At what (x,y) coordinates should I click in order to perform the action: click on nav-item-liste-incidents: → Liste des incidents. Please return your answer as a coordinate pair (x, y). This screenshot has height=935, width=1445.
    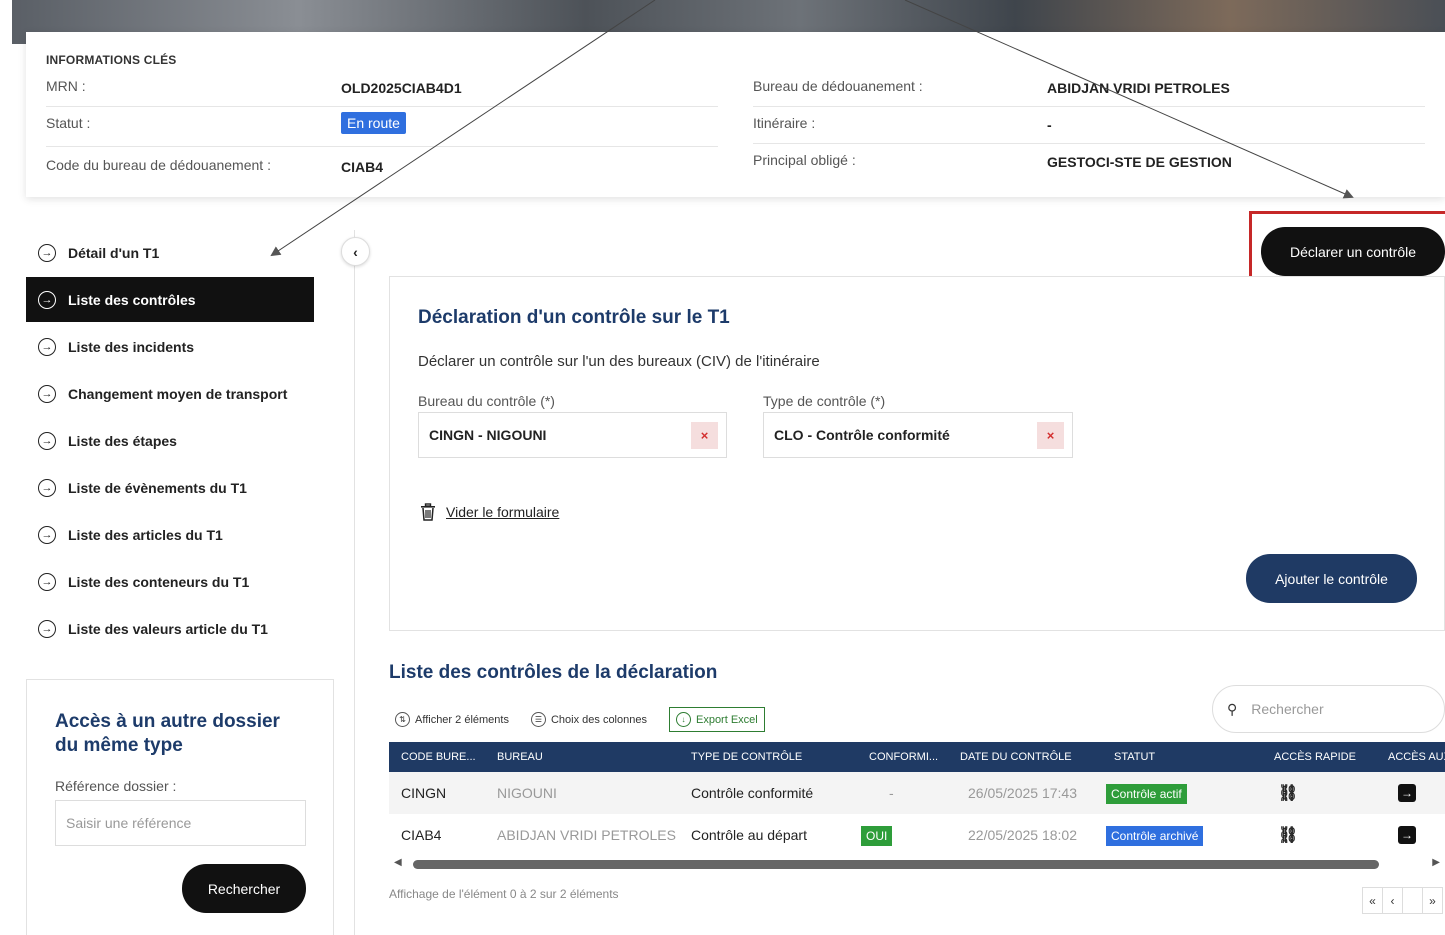
    Looking at the image, I should click on (170, 346).